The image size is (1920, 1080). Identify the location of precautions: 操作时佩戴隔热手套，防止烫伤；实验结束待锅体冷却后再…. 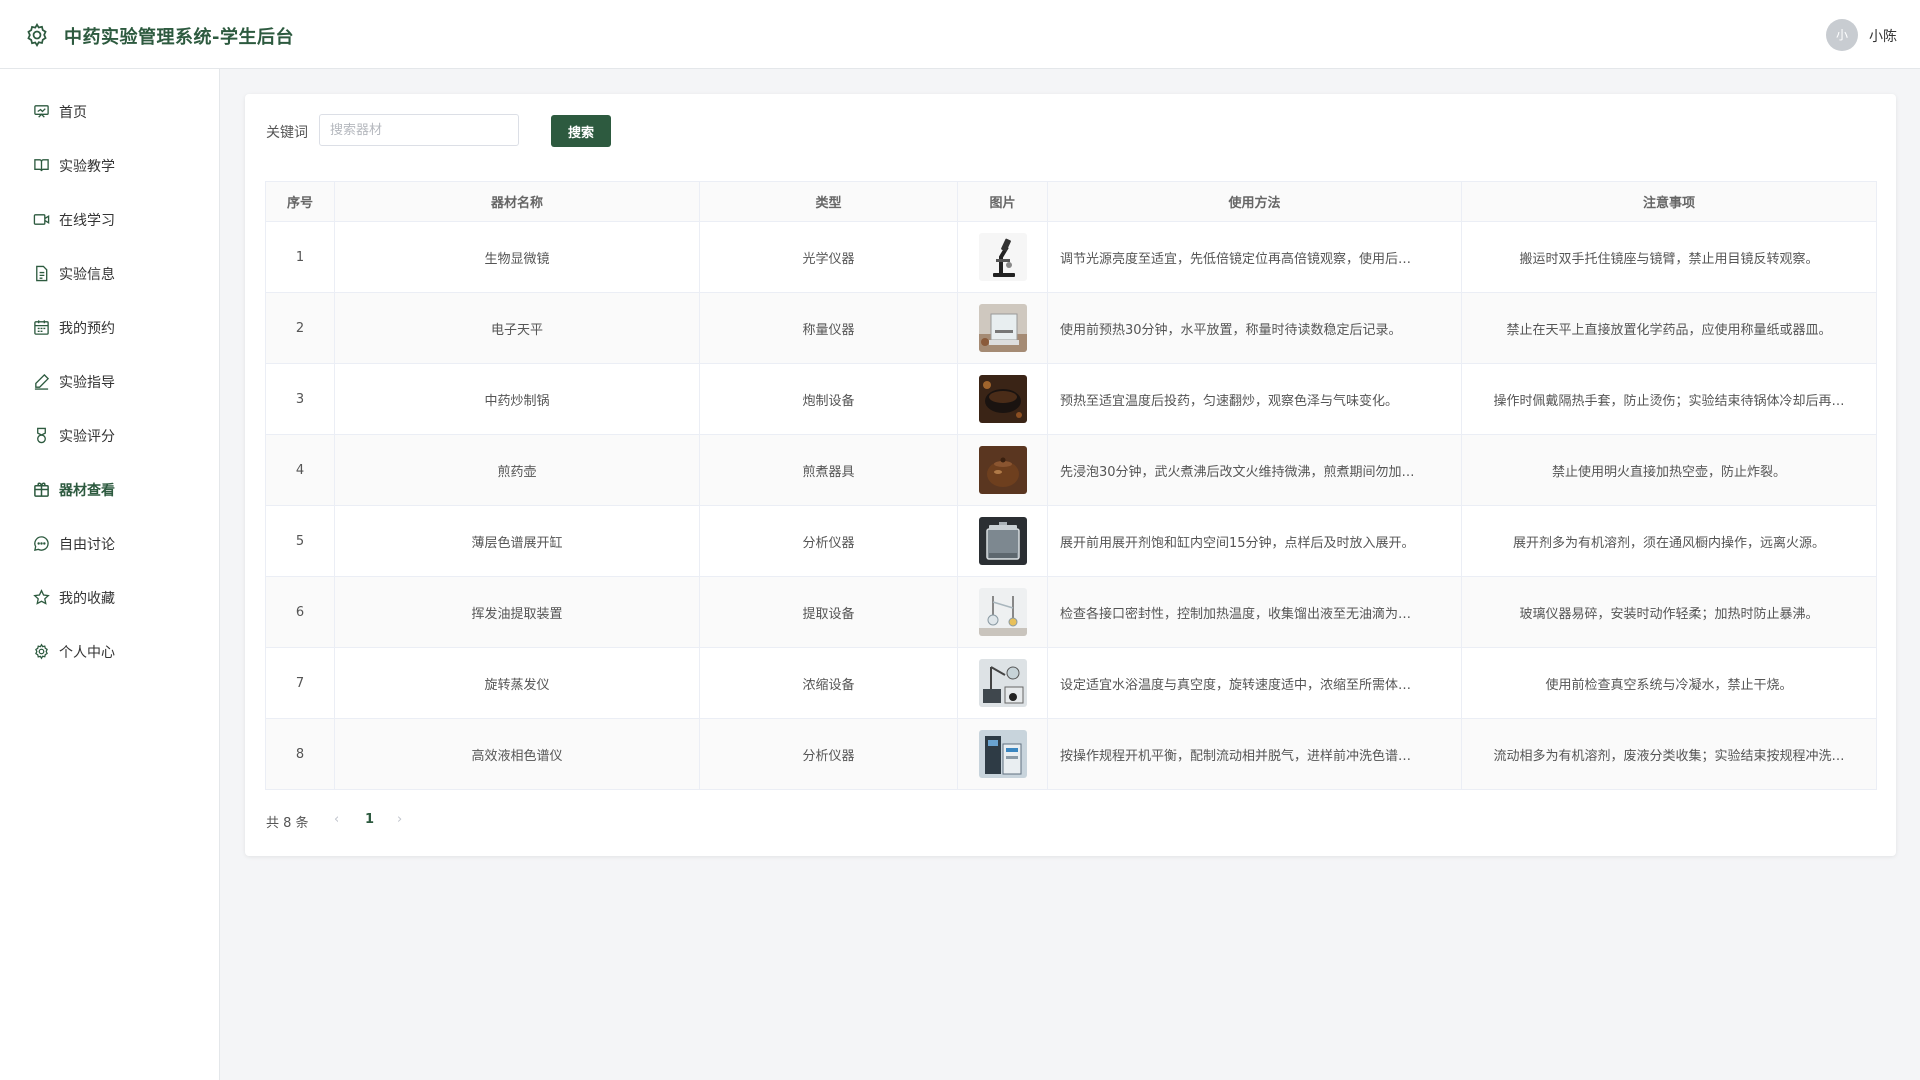
(1669, 399).